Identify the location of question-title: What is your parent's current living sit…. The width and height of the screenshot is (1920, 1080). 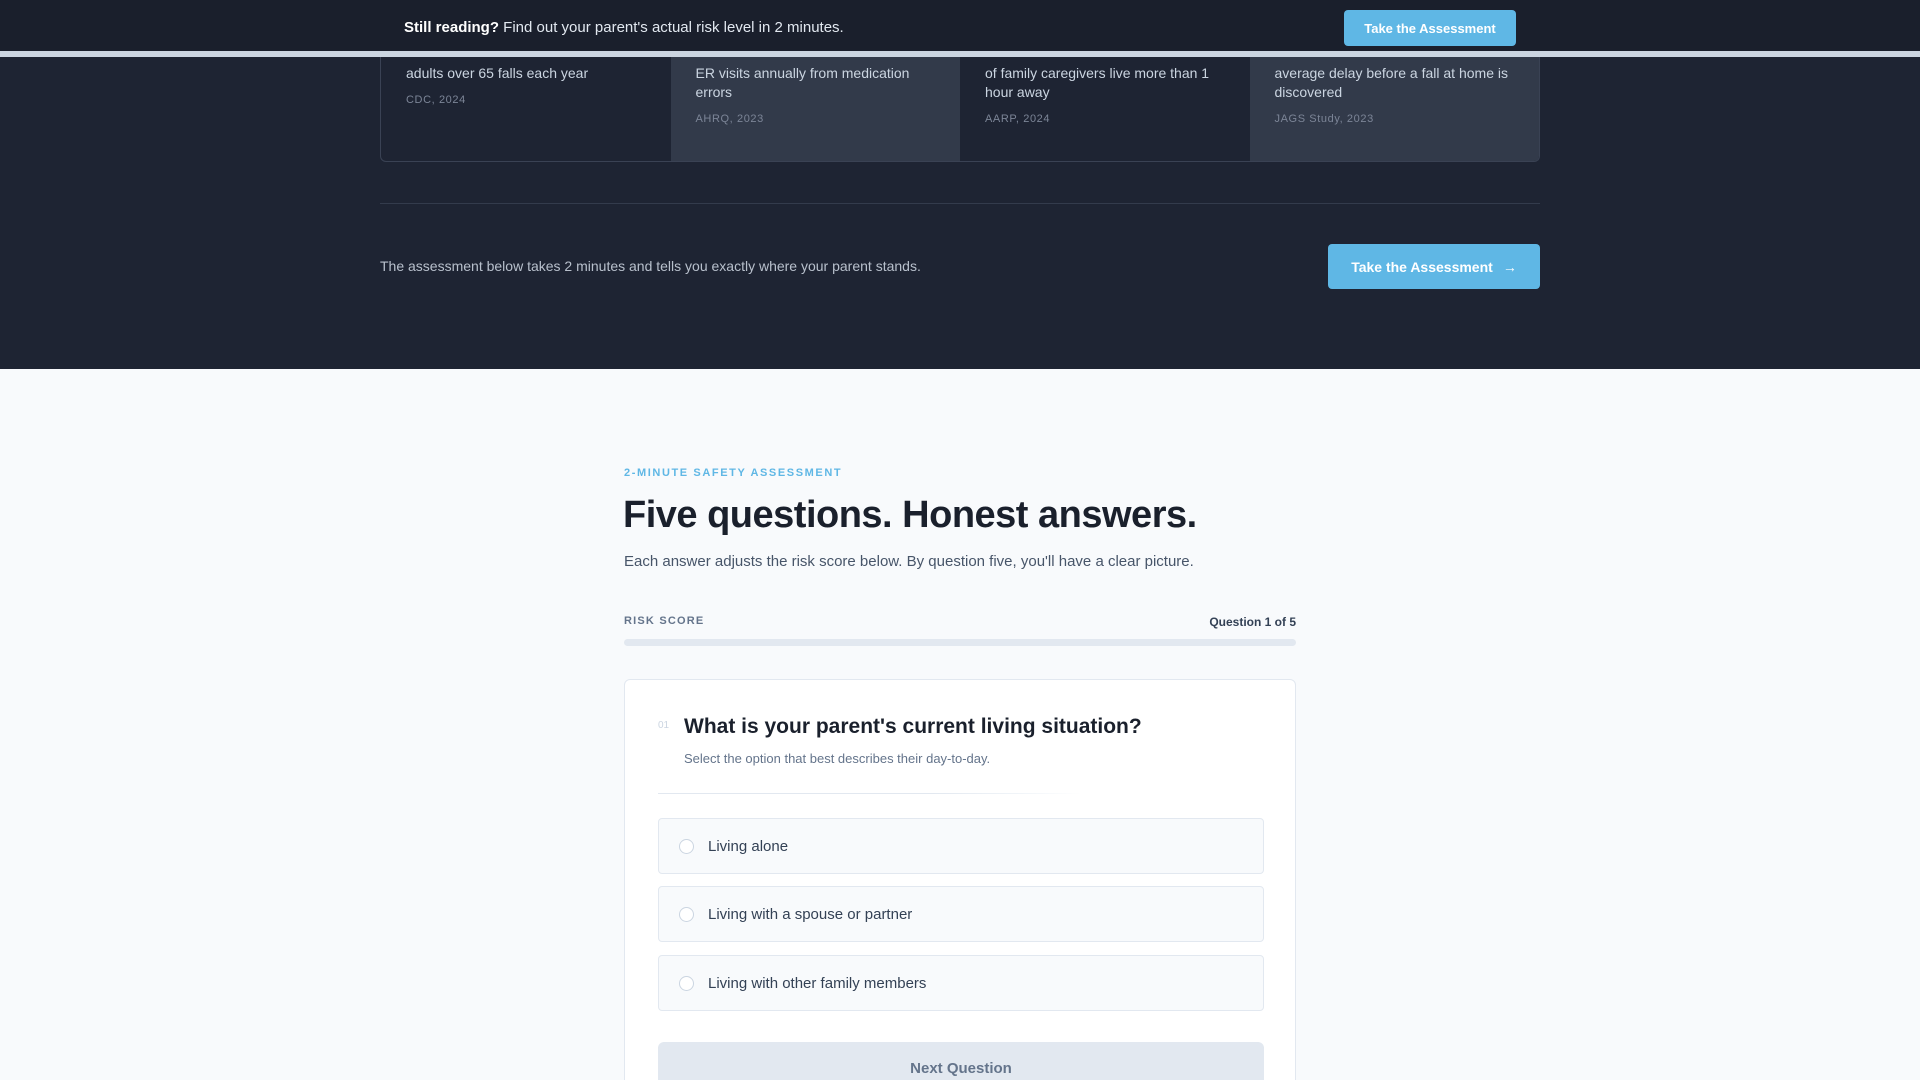
(913, 726).